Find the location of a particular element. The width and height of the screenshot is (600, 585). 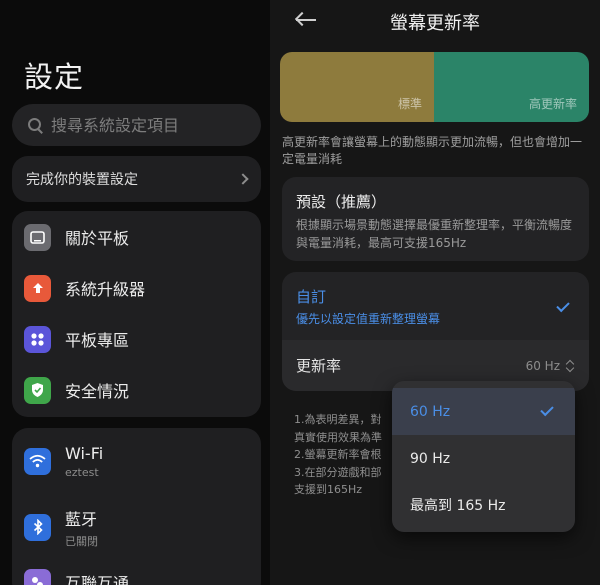

sidebar-item-security: 安全情況 is located at coordinates (142, 390).